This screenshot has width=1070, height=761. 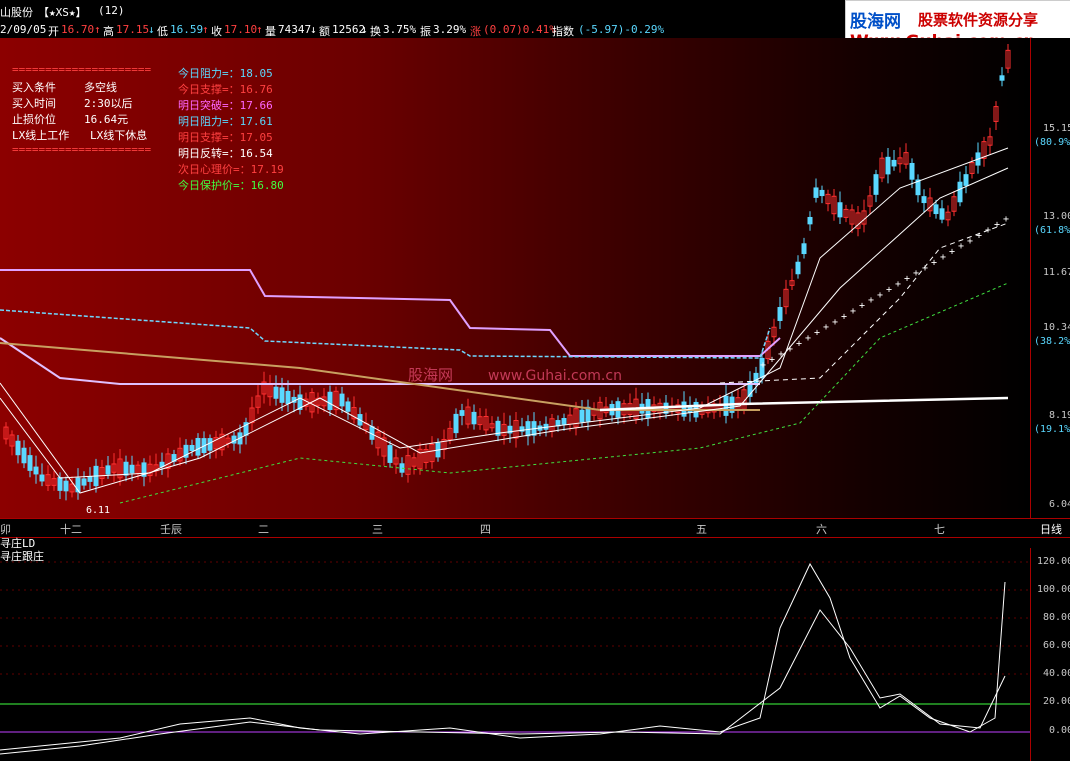 What do you see at coordinates (1053, 589) in the screenshot?
I see `indicator-tick: 100.00` at bounding box center [1053, 589].